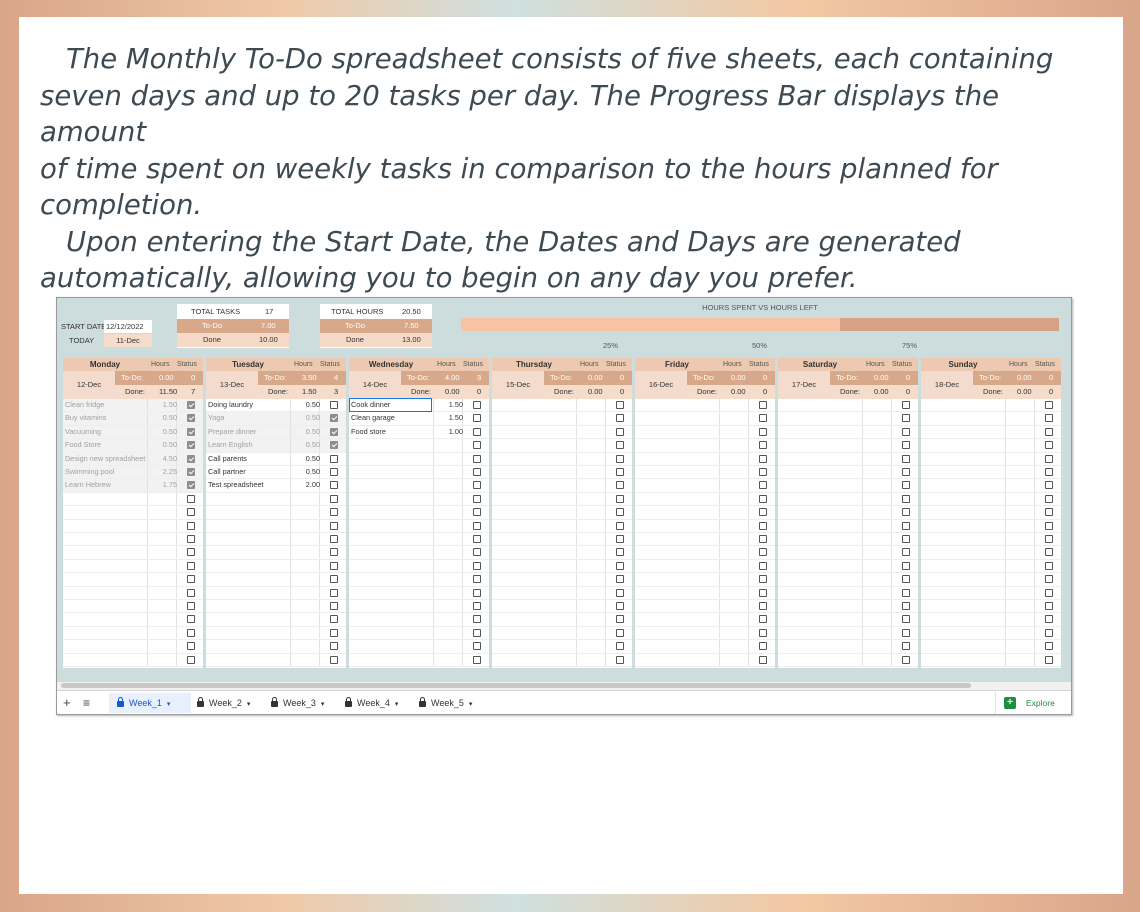 The image size is (1140, 912). What do you see at coordinates (170, 459) in the screenshot?
I see `task-hours: 4.50` at bounding box center [170, 459].